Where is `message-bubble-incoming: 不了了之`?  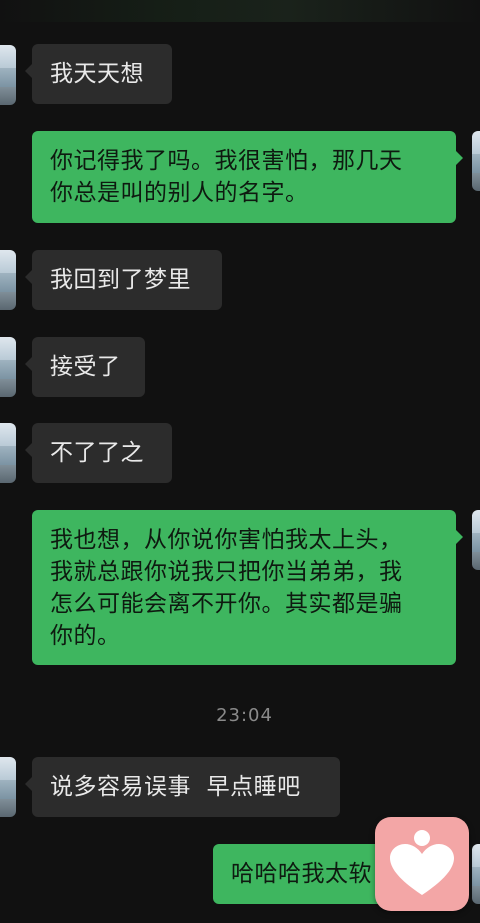
message-bubble-incoming: 不了了之 is located at coordinates (98, 453).